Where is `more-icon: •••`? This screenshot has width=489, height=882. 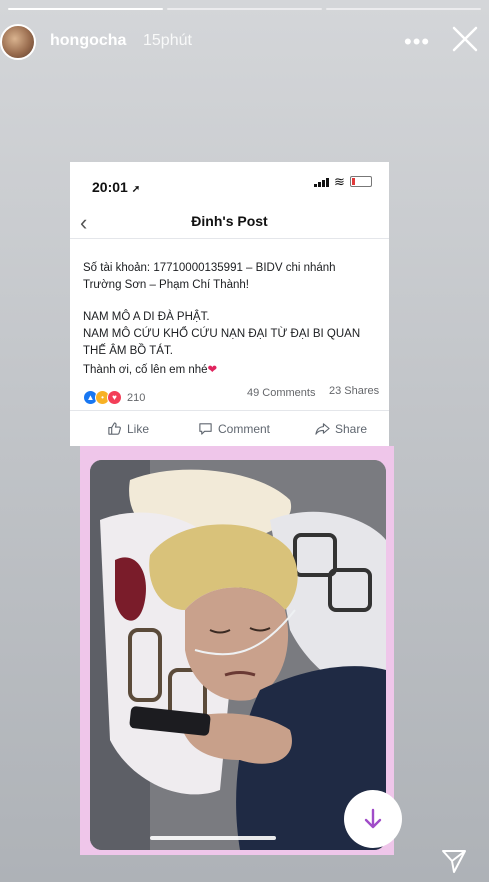 more-icon: ••• is located at coordinates (417, 42).